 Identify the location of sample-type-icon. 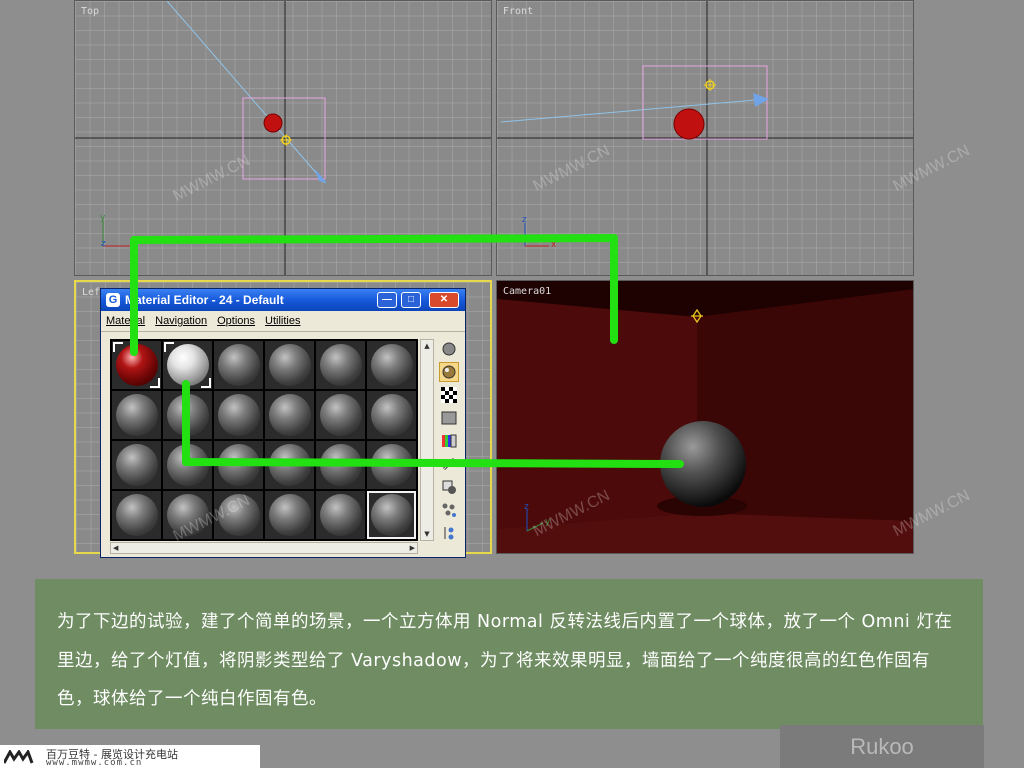
(449, 349).